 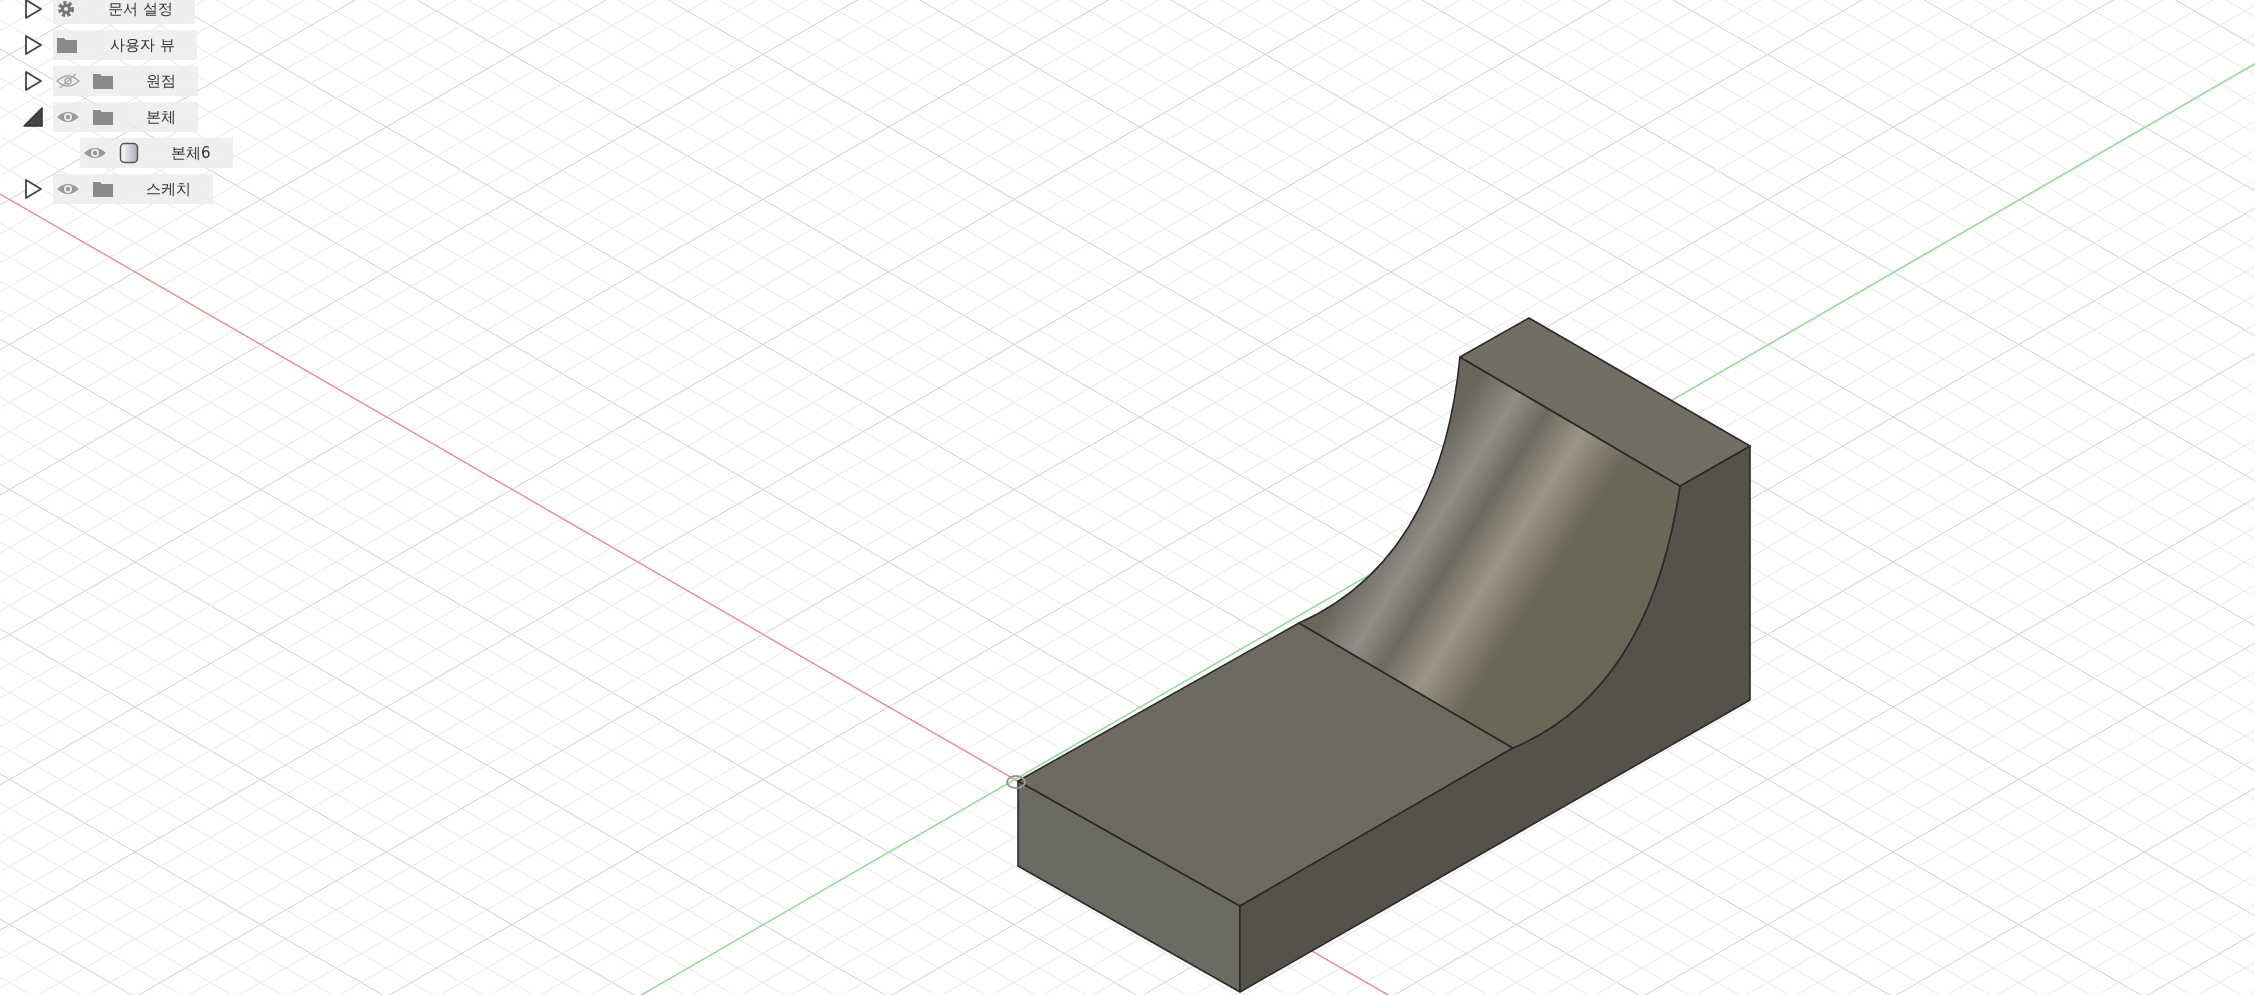 What do you see at coordinates (168, 189) in the screenshot?
I see `tree-label: 스케치` at bounding box center [168, 189].